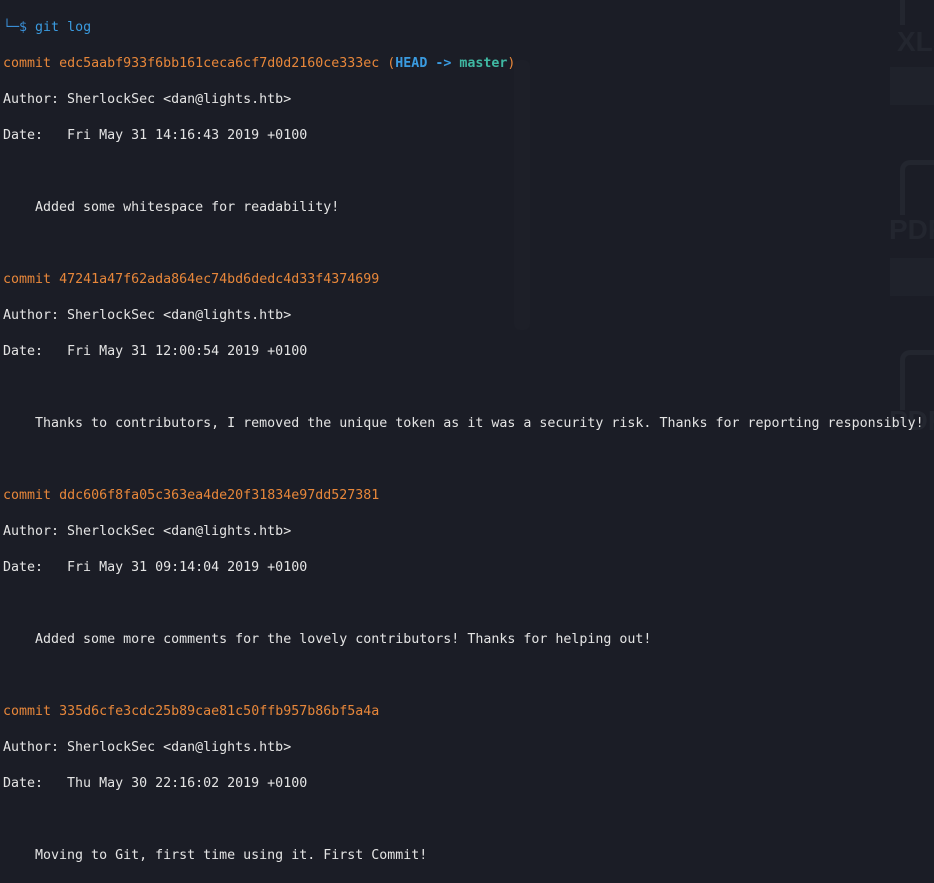 The width and height of the screenshot is (934, 883). I want to click on date-line: Date: Fri May 31 09:14:04 2019 +0100, so click(155, 567).